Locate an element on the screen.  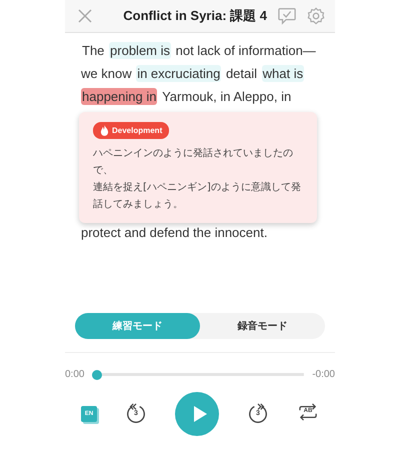
flame-icon is located at coordinates (104, 130).